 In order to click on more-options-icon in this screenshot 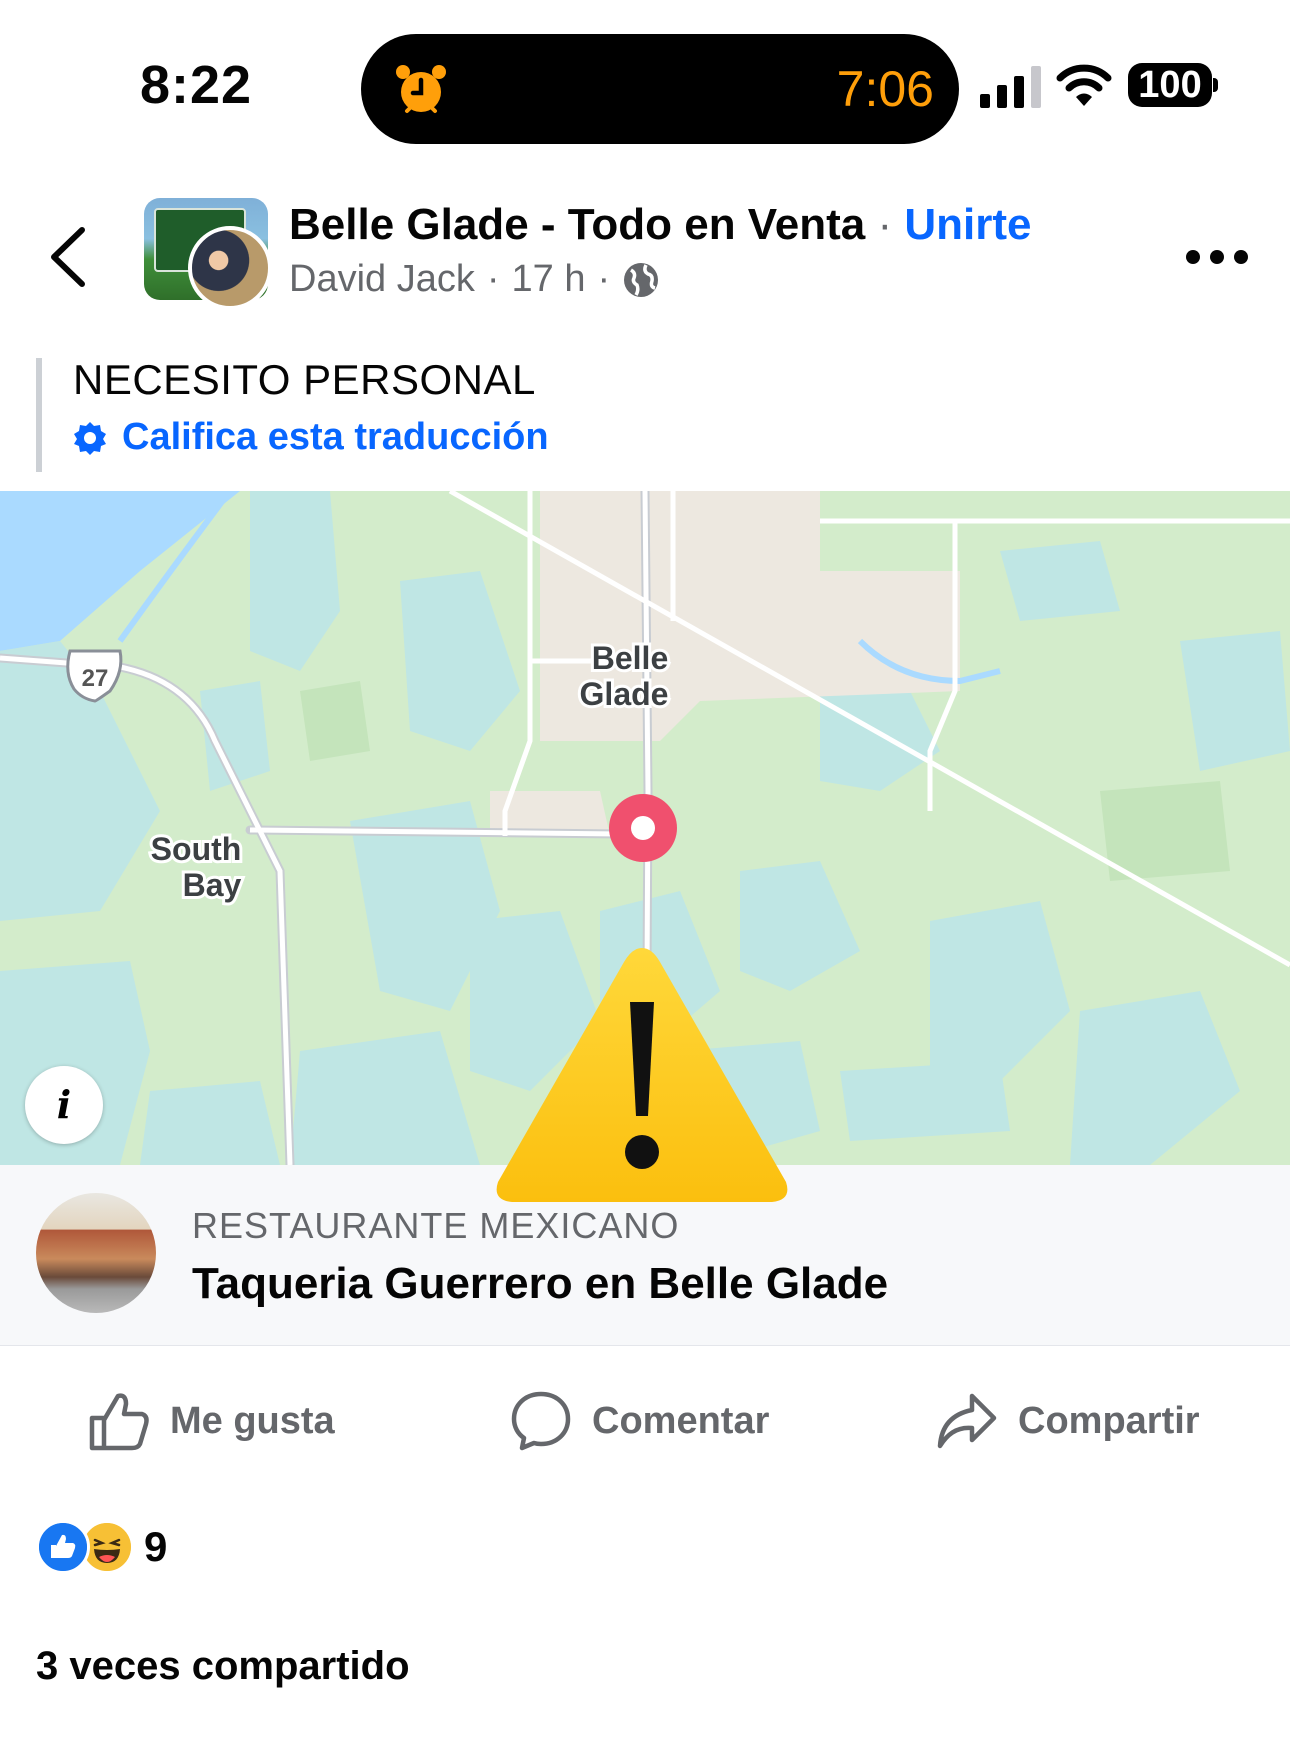, I will do `click(1218, 260)`.